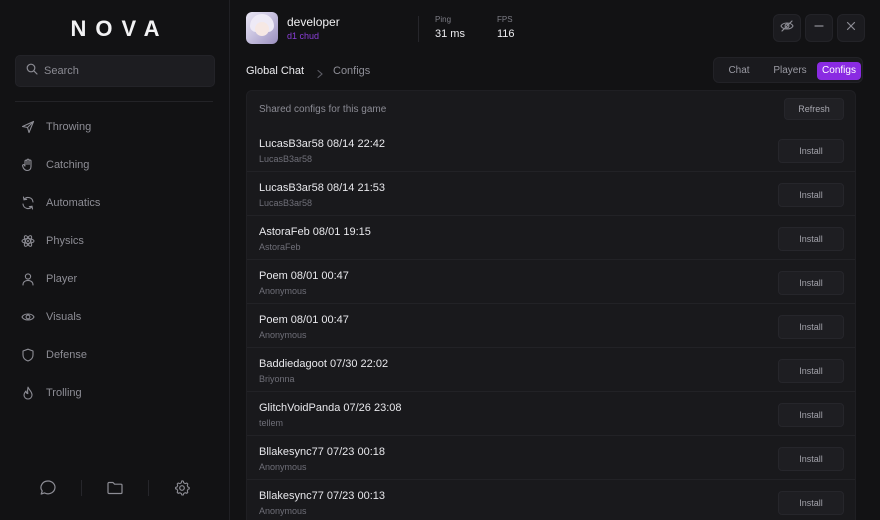  Describe the element at coordinates (69, 127) in the screenshot. I see `sidebar-item-label: Throwing` at that location.